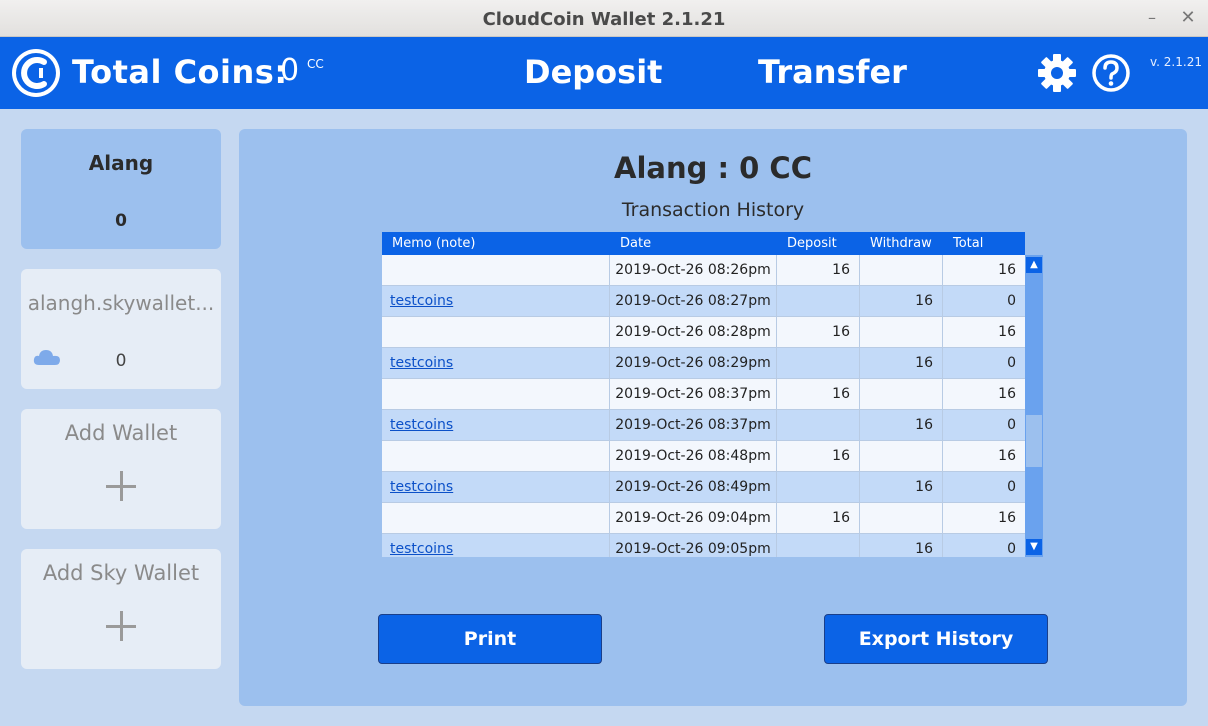  I want to click on plus-icon, so click(121, 626).